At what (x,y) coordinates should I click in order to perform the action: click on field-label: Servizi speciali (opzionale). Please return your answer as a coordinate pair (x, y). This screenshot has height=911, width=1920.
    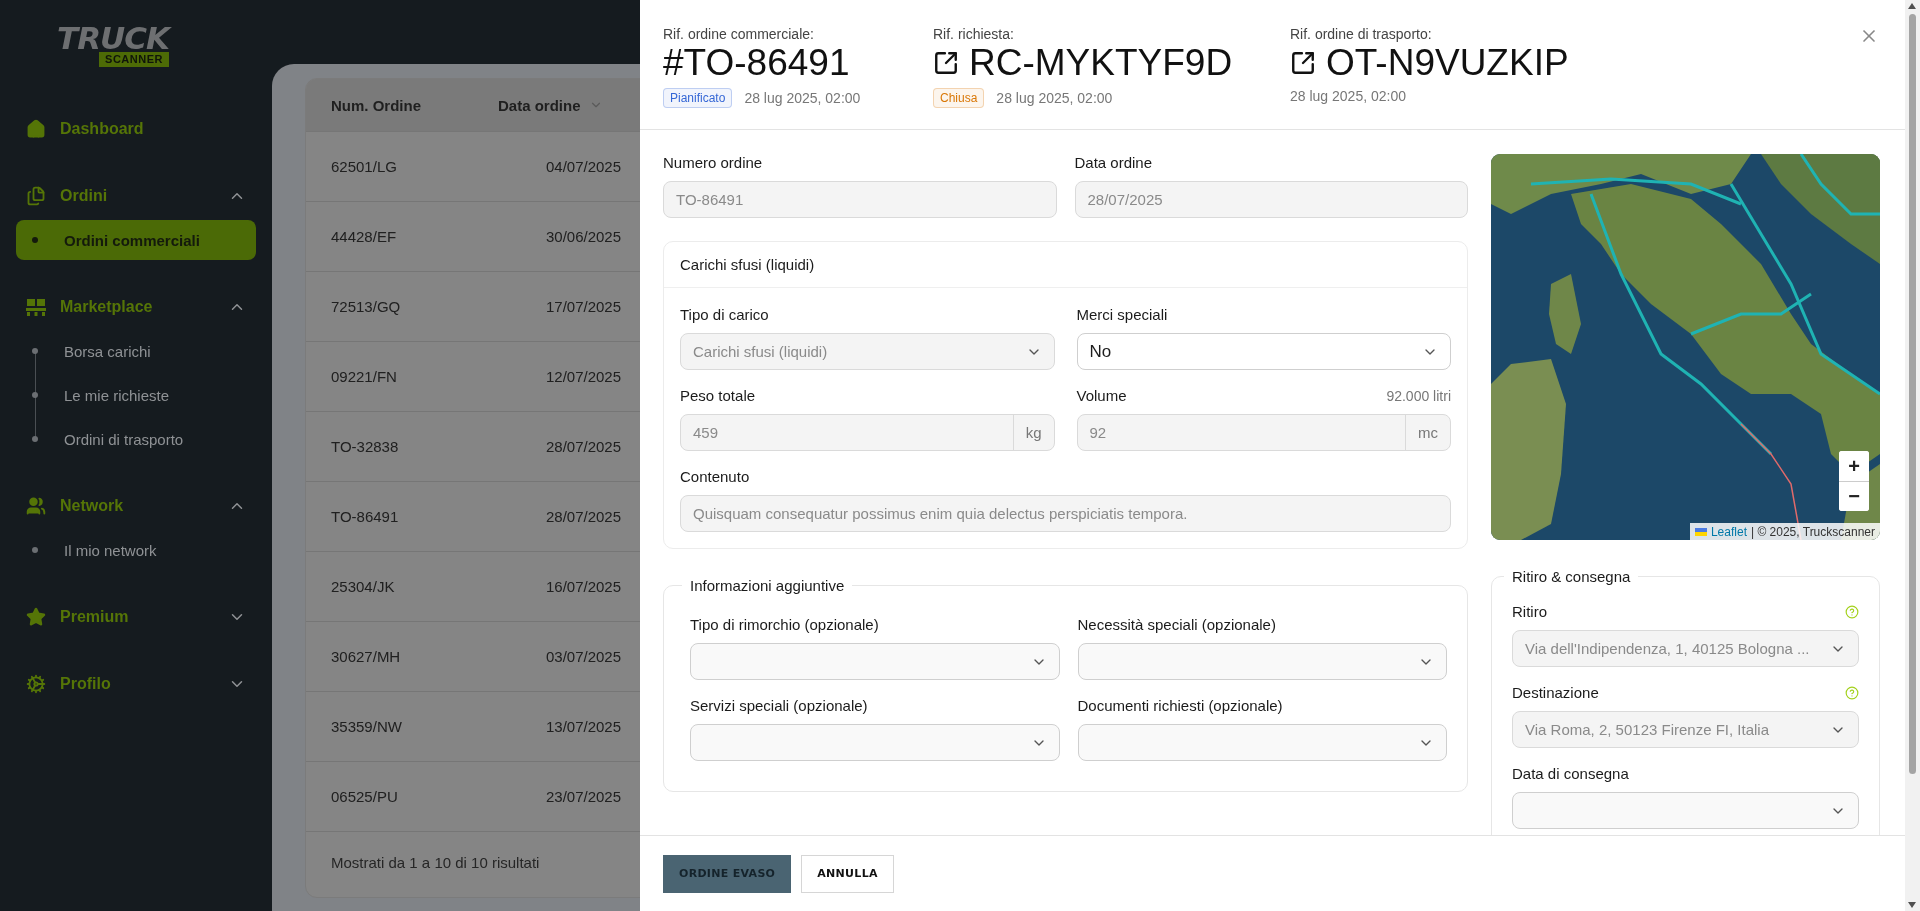
    Looking at the image, I should click on (779, 705).